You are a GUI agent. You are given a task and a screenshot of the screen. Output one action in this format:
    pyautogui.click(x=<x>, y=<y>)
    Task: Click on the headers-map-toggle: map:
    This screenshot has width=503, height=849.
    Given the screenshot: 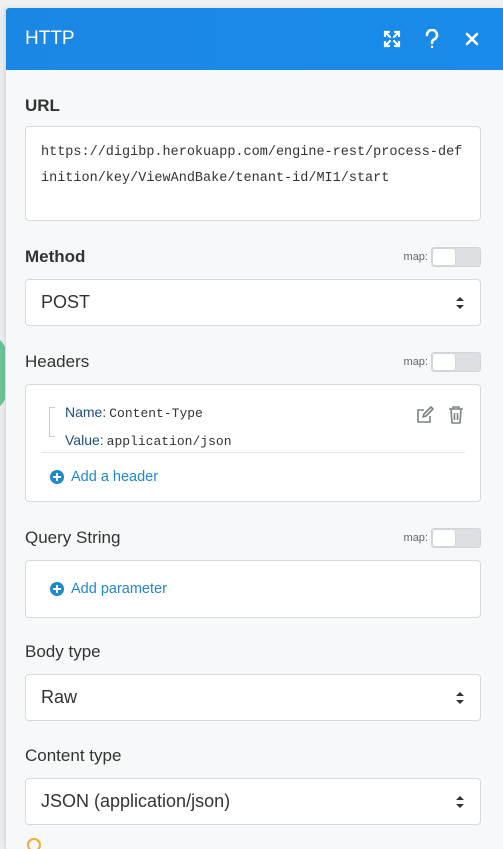 What is the action you would take?
    pyautogui.click(x=442, y=362)
    